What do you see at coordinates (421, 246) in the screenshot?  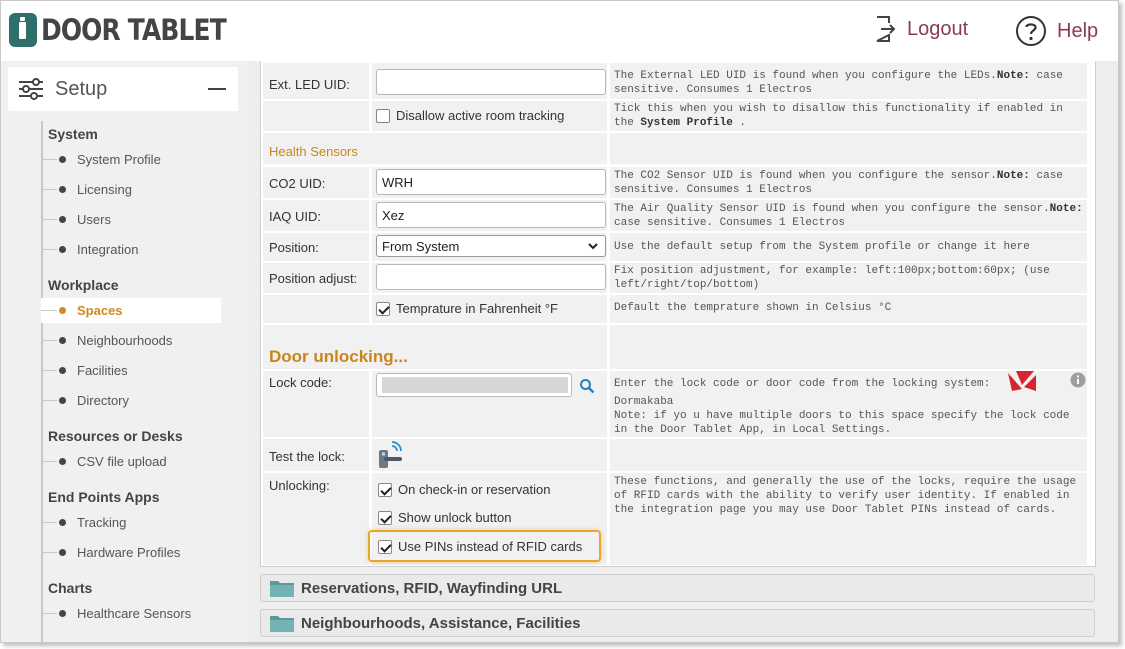 I see `position-selected-value: From System` at bounding box center [421, 246].